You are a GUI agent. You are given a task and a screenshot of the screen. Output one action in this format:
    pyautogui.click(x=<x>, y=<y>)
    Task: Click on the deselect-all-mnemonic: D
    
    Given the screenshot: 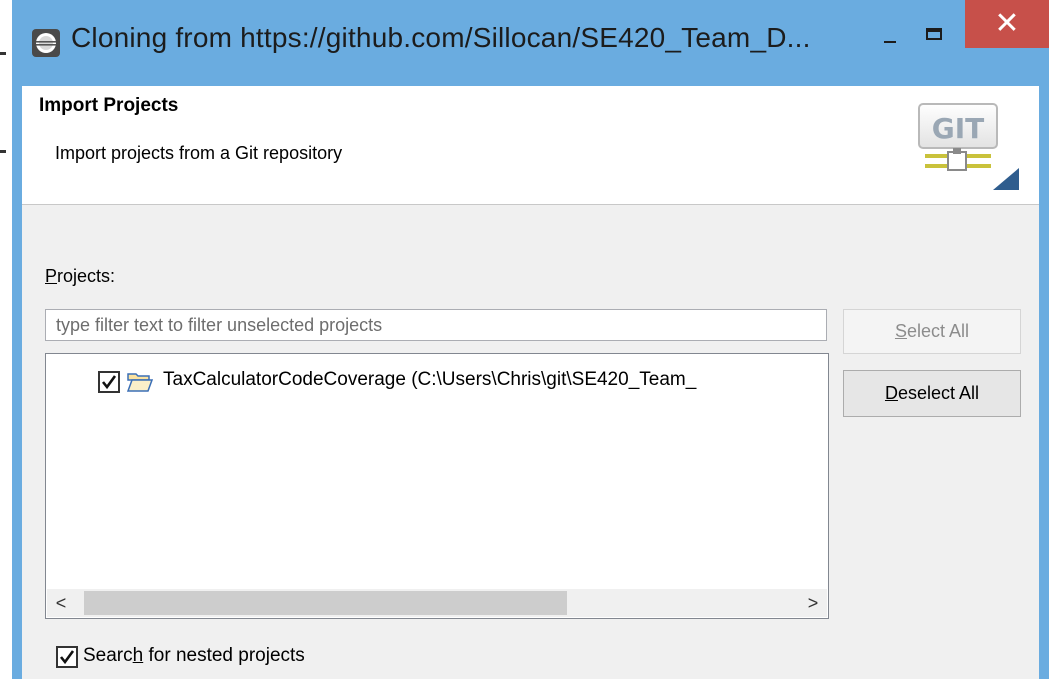 What is the action you would take?
    pyautogui.click(x=891, y=393)
    